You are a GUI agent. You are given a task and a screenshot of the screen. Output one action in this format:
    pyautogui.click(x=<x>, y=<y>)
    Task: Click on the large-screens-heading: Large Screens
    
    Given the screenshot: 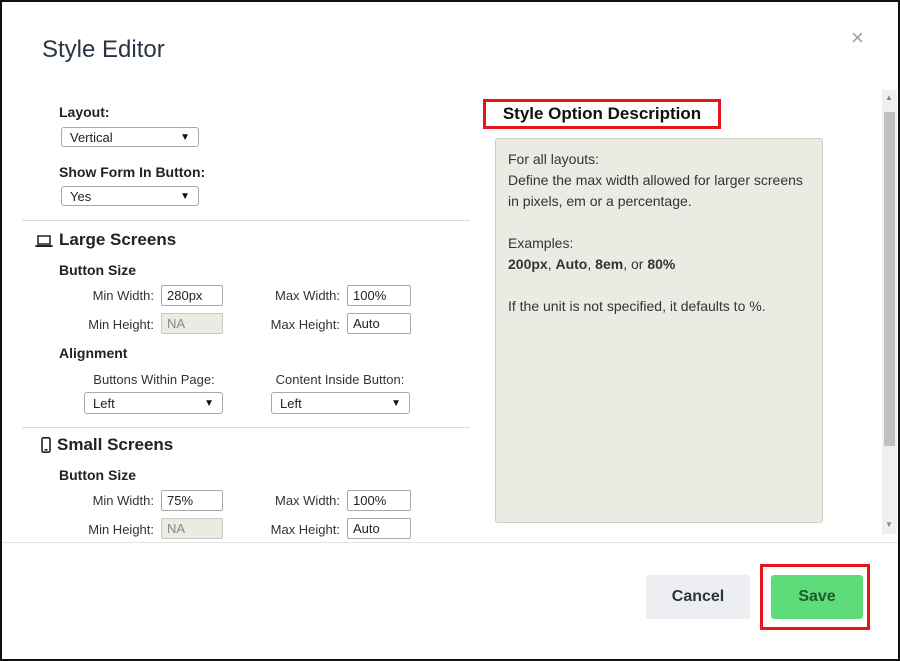 What is the action you would take?
    pyautogui.click(x=105, y=240)
    